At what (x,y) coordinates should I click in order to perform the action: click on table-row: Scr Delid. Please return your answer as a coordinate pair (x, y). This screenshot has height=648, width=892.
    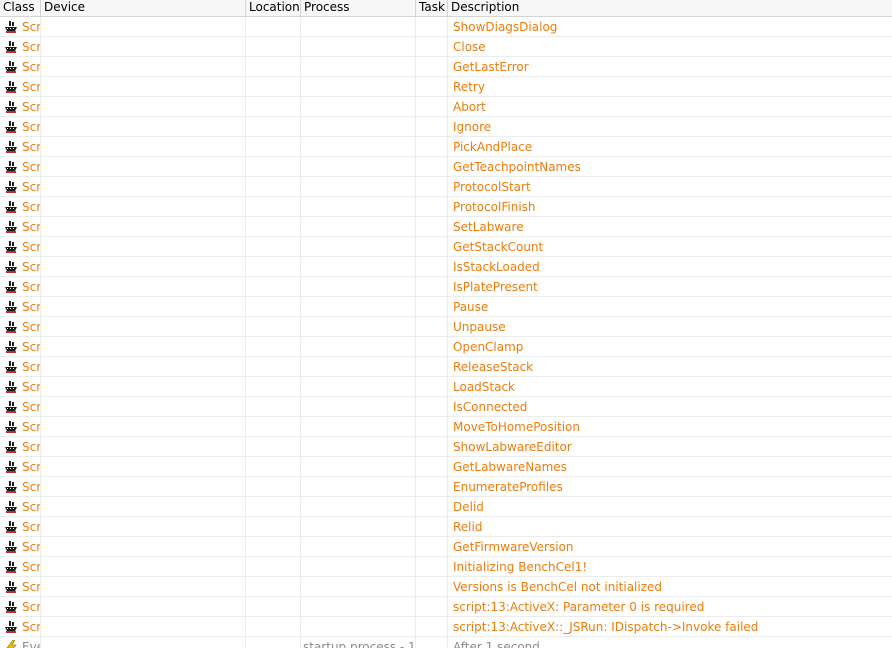
    Looking at the image, I should click on (446, 507).